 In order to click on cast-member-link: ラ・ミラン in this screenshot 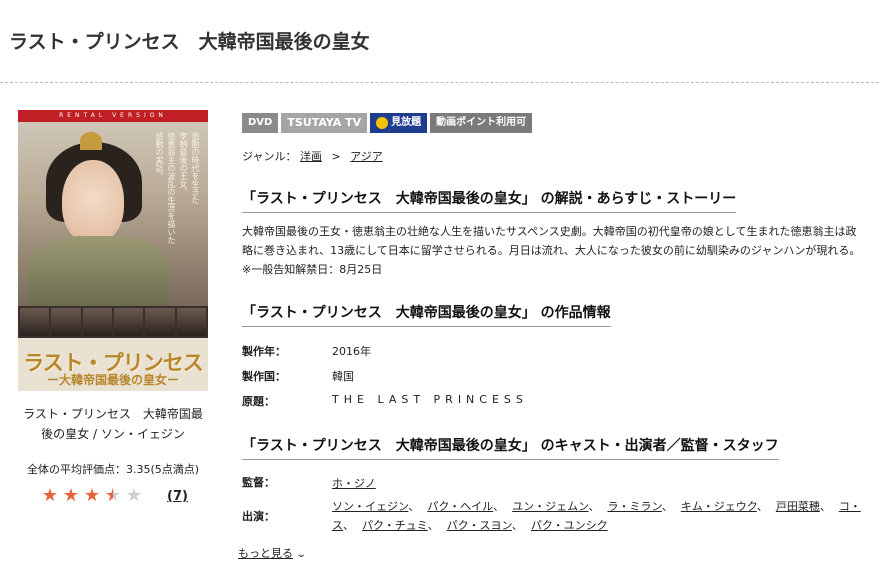, I will do `click(634, 506)`.